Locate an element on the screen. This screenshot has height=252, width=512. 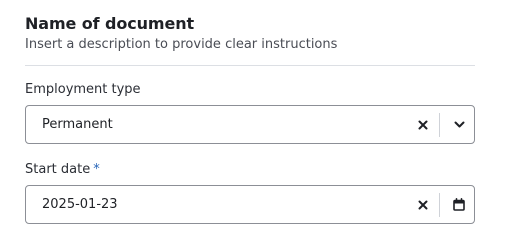
employment-type-value: Permanent is located at coordinates (77, 124).